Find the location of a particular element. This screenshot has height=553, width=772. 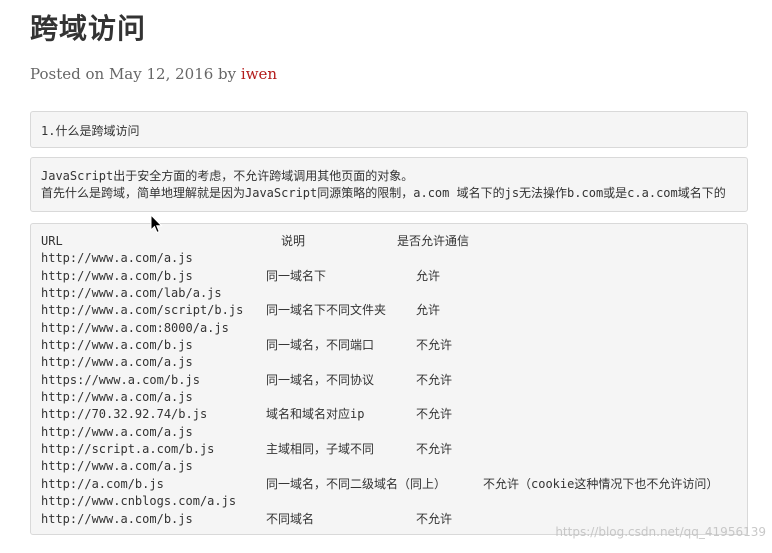

row-allow: 不允许（cookie这种情况下也不允许访问） is located at coordinates (601, 483).